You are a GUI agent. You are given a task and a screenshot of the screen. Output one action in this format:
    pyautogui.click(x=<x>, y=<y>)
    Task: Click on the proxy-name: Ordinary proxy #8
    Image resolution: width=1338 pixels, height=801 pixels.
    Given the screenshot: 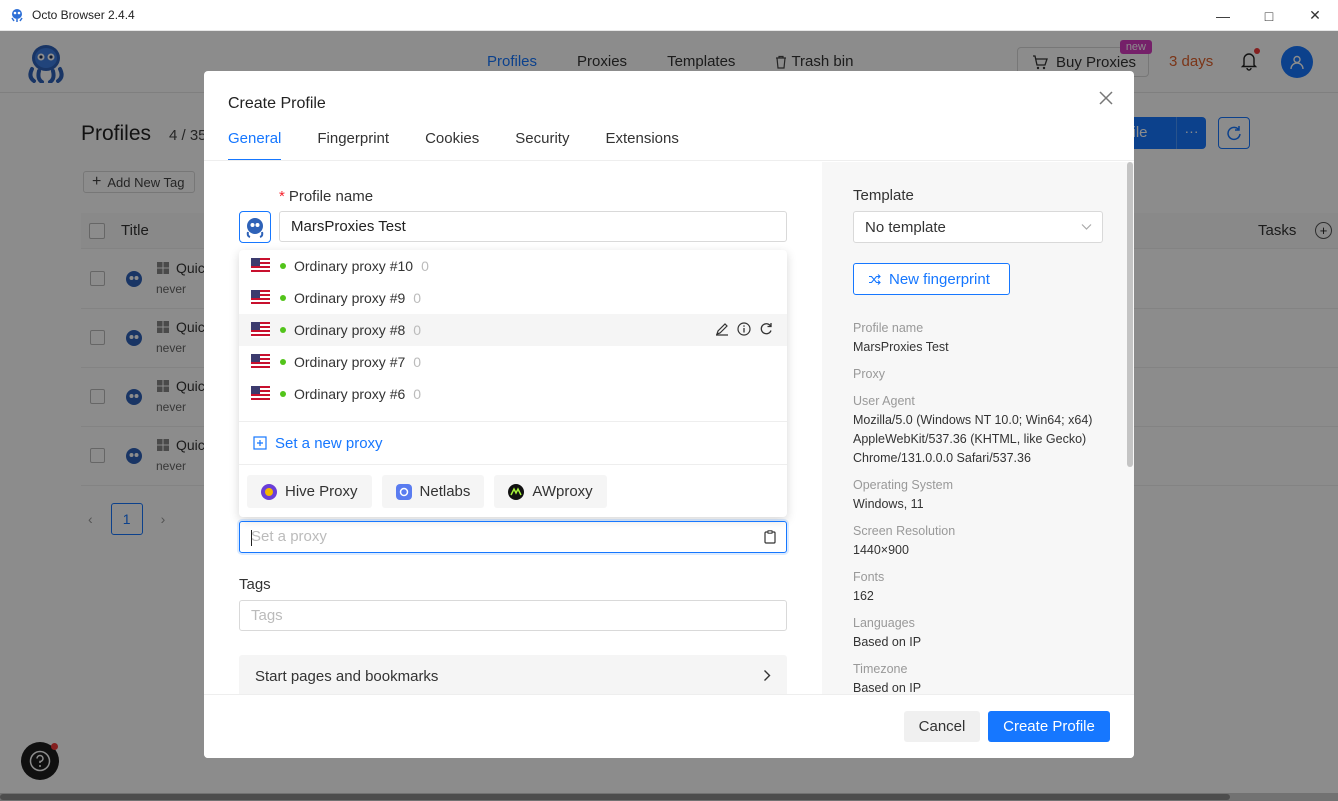 What is the action you would take?
    pyautogui.click(x=350, y=330)
    